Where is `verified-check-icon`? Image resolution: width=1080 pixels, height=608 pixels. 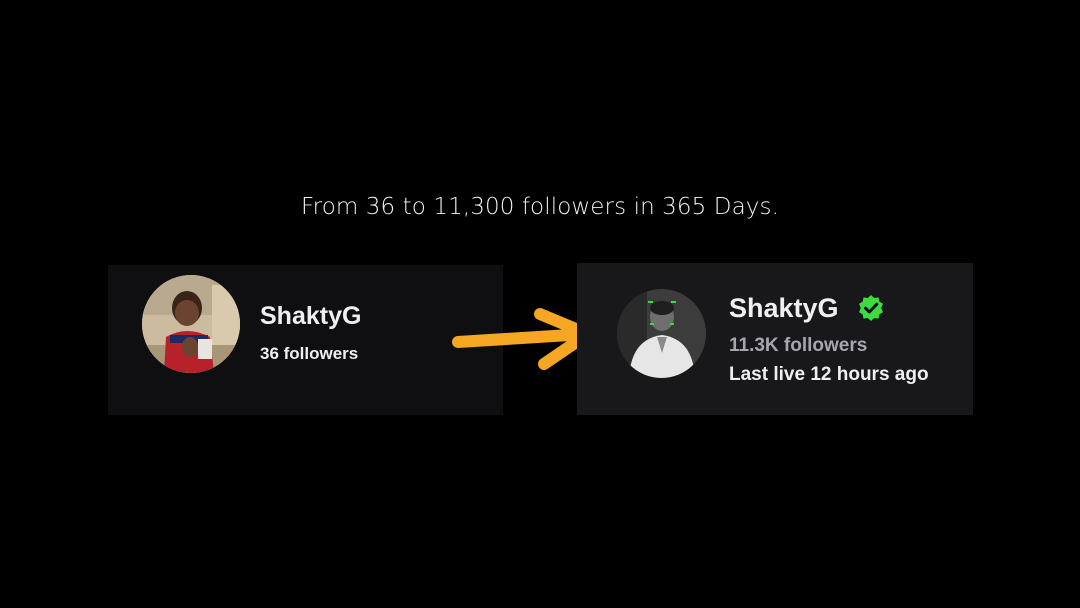
verified-check-icon is located at coordinates (871, 308).